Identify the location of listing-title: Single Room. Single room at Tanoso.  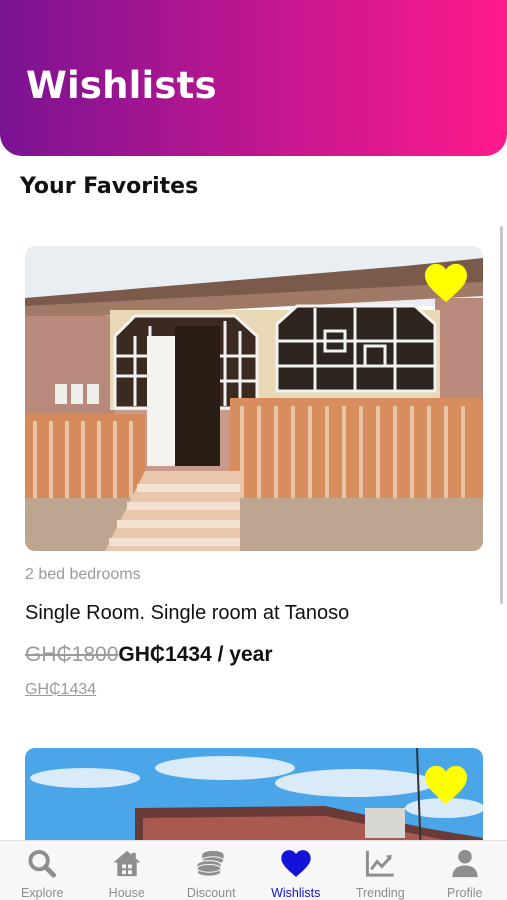
(254, 613).